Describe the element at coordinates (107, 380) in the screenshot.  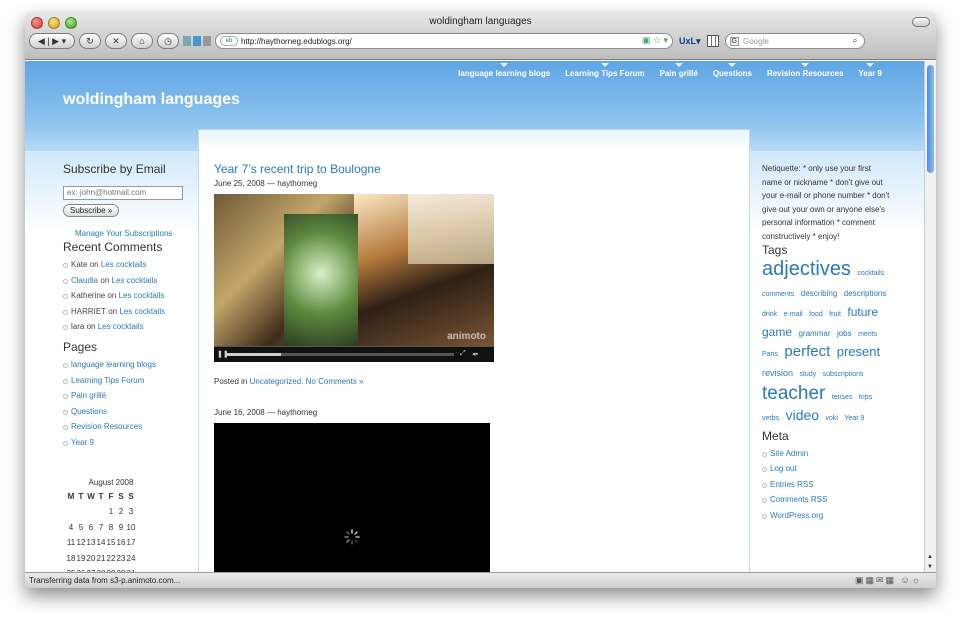
I see `page-link: Learning Tips Forum` at that location.